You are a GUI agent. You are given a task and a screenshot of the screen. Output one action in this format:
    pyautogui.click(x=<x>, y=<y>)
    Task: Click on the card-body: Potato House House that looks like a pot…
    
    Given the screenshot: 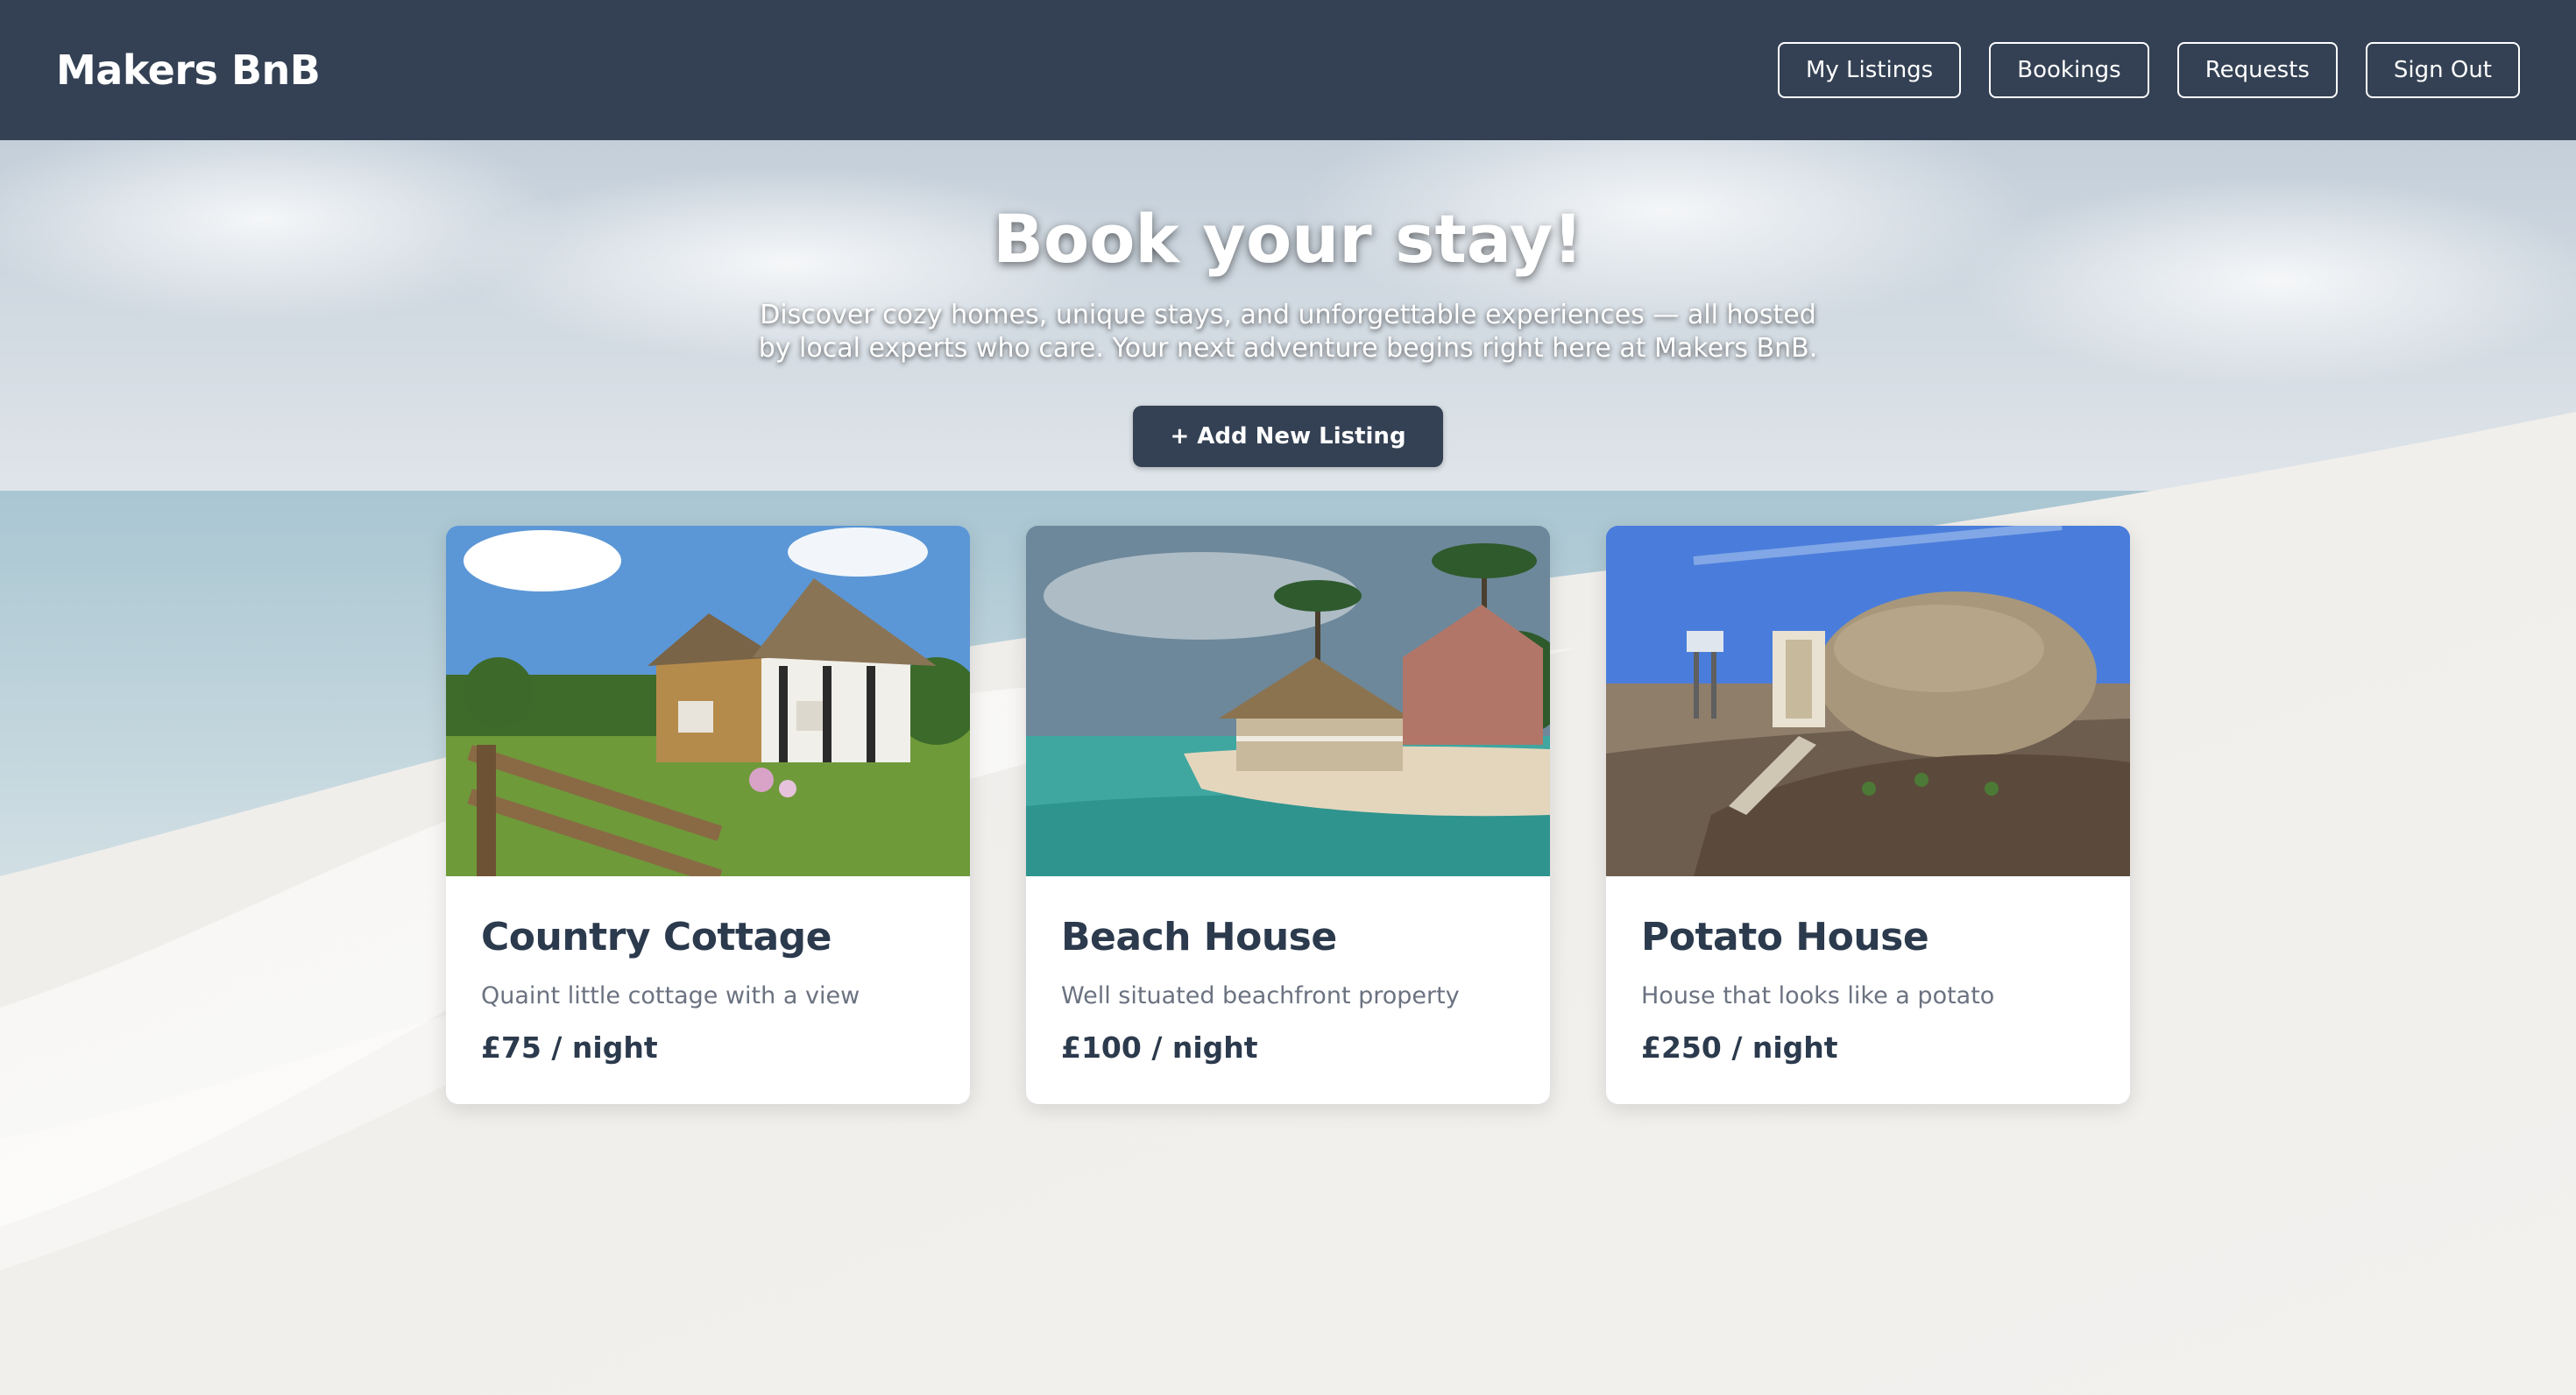 What is the action you would take?
    pyautogui.click(x=1868, y=970)
    